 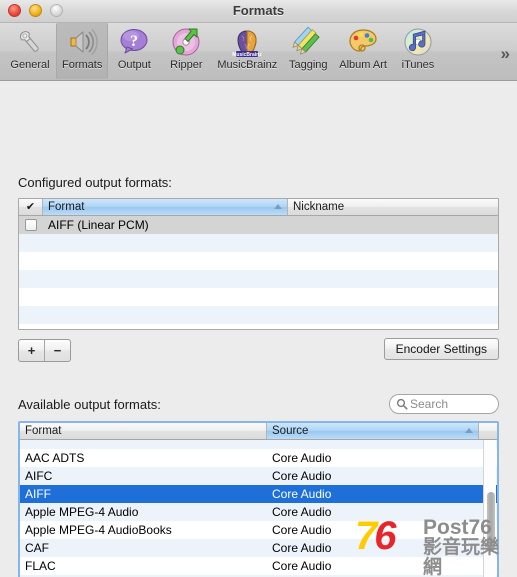 I want to click on toolbar-item-label: iTunes, so click(x=418, y=65).